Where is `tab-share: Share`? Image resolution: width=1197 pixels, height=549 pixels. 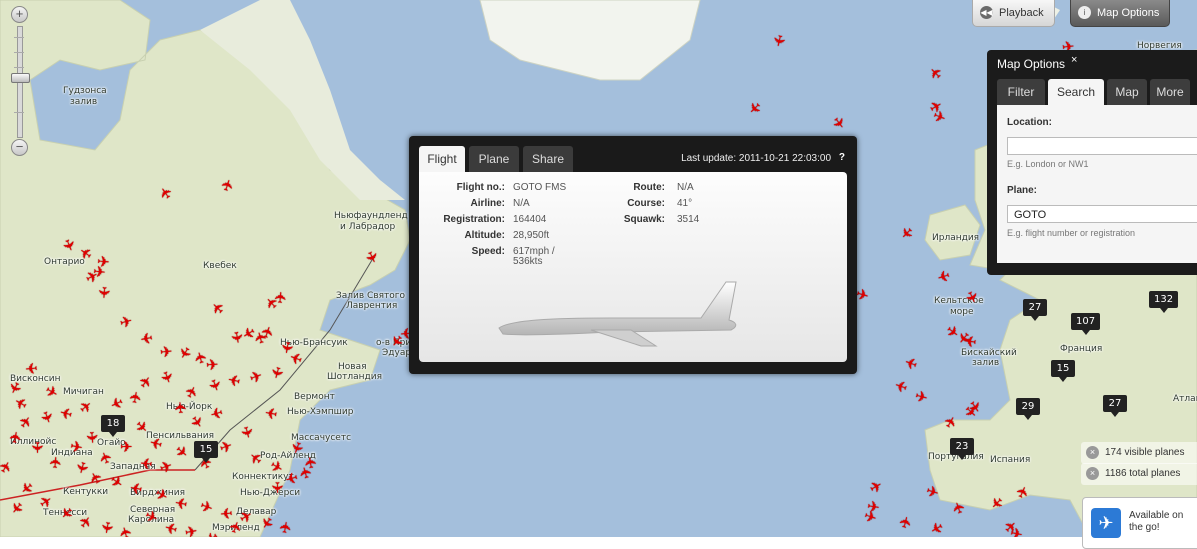
tab-share: Share is located at coordinates (548, 159).